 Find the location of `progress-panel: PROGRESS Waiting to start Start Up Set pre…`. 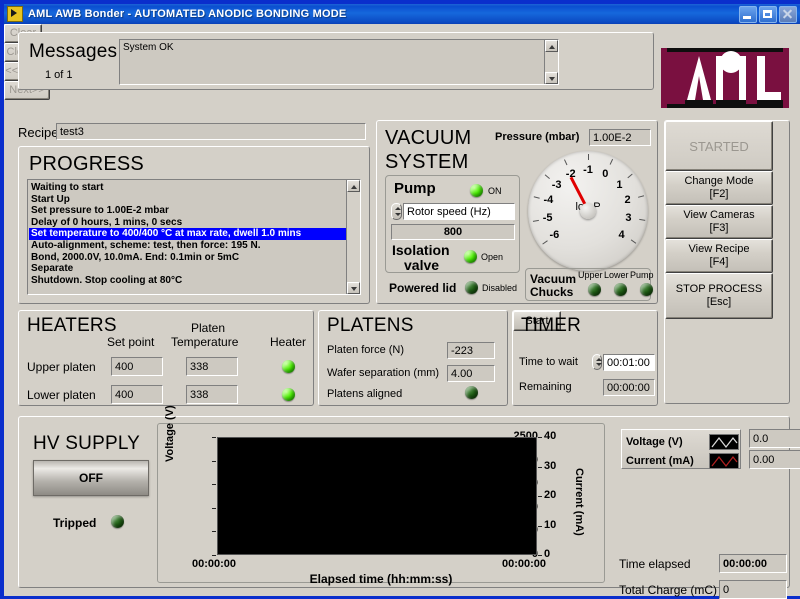

progress-panel: PROGRESS Waiting to start Start Up Set pre… is located at coordinates (194, 225).